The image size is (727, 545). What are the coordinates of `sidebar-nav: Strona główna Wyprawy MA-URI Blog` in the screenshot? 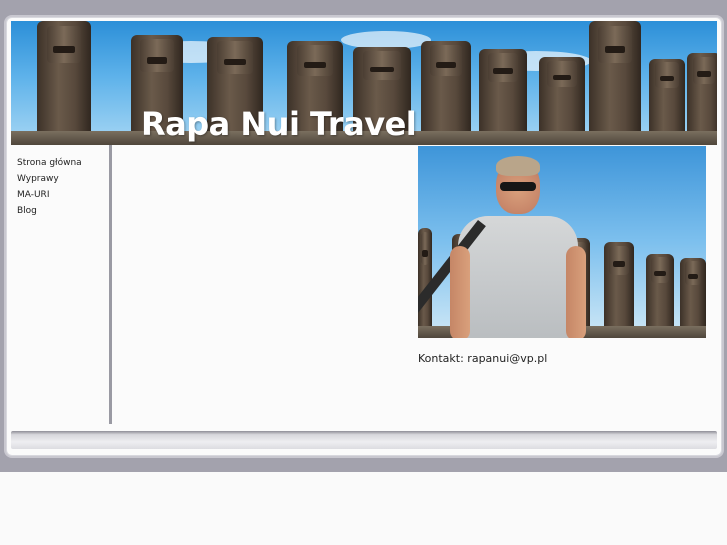 It's located at (61, 284).